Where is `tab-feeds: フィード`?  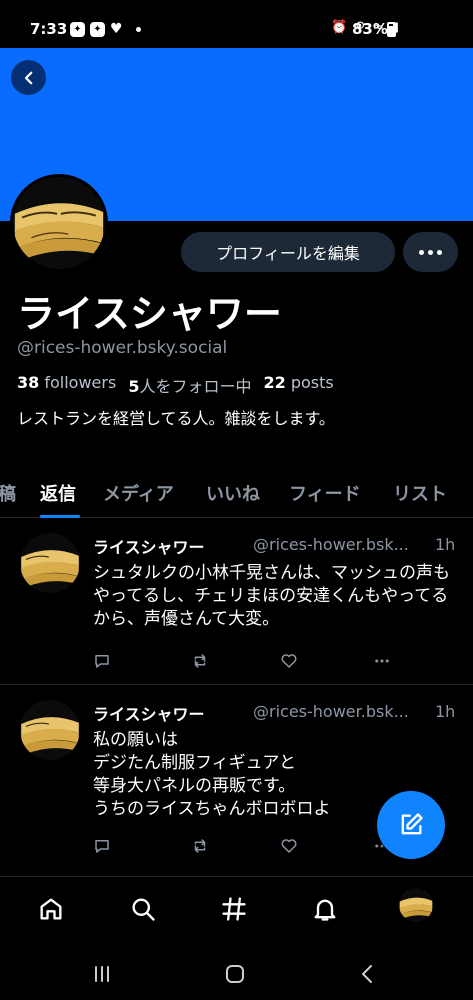
tab-feeds: フィード is located at coordinates (325, 493).